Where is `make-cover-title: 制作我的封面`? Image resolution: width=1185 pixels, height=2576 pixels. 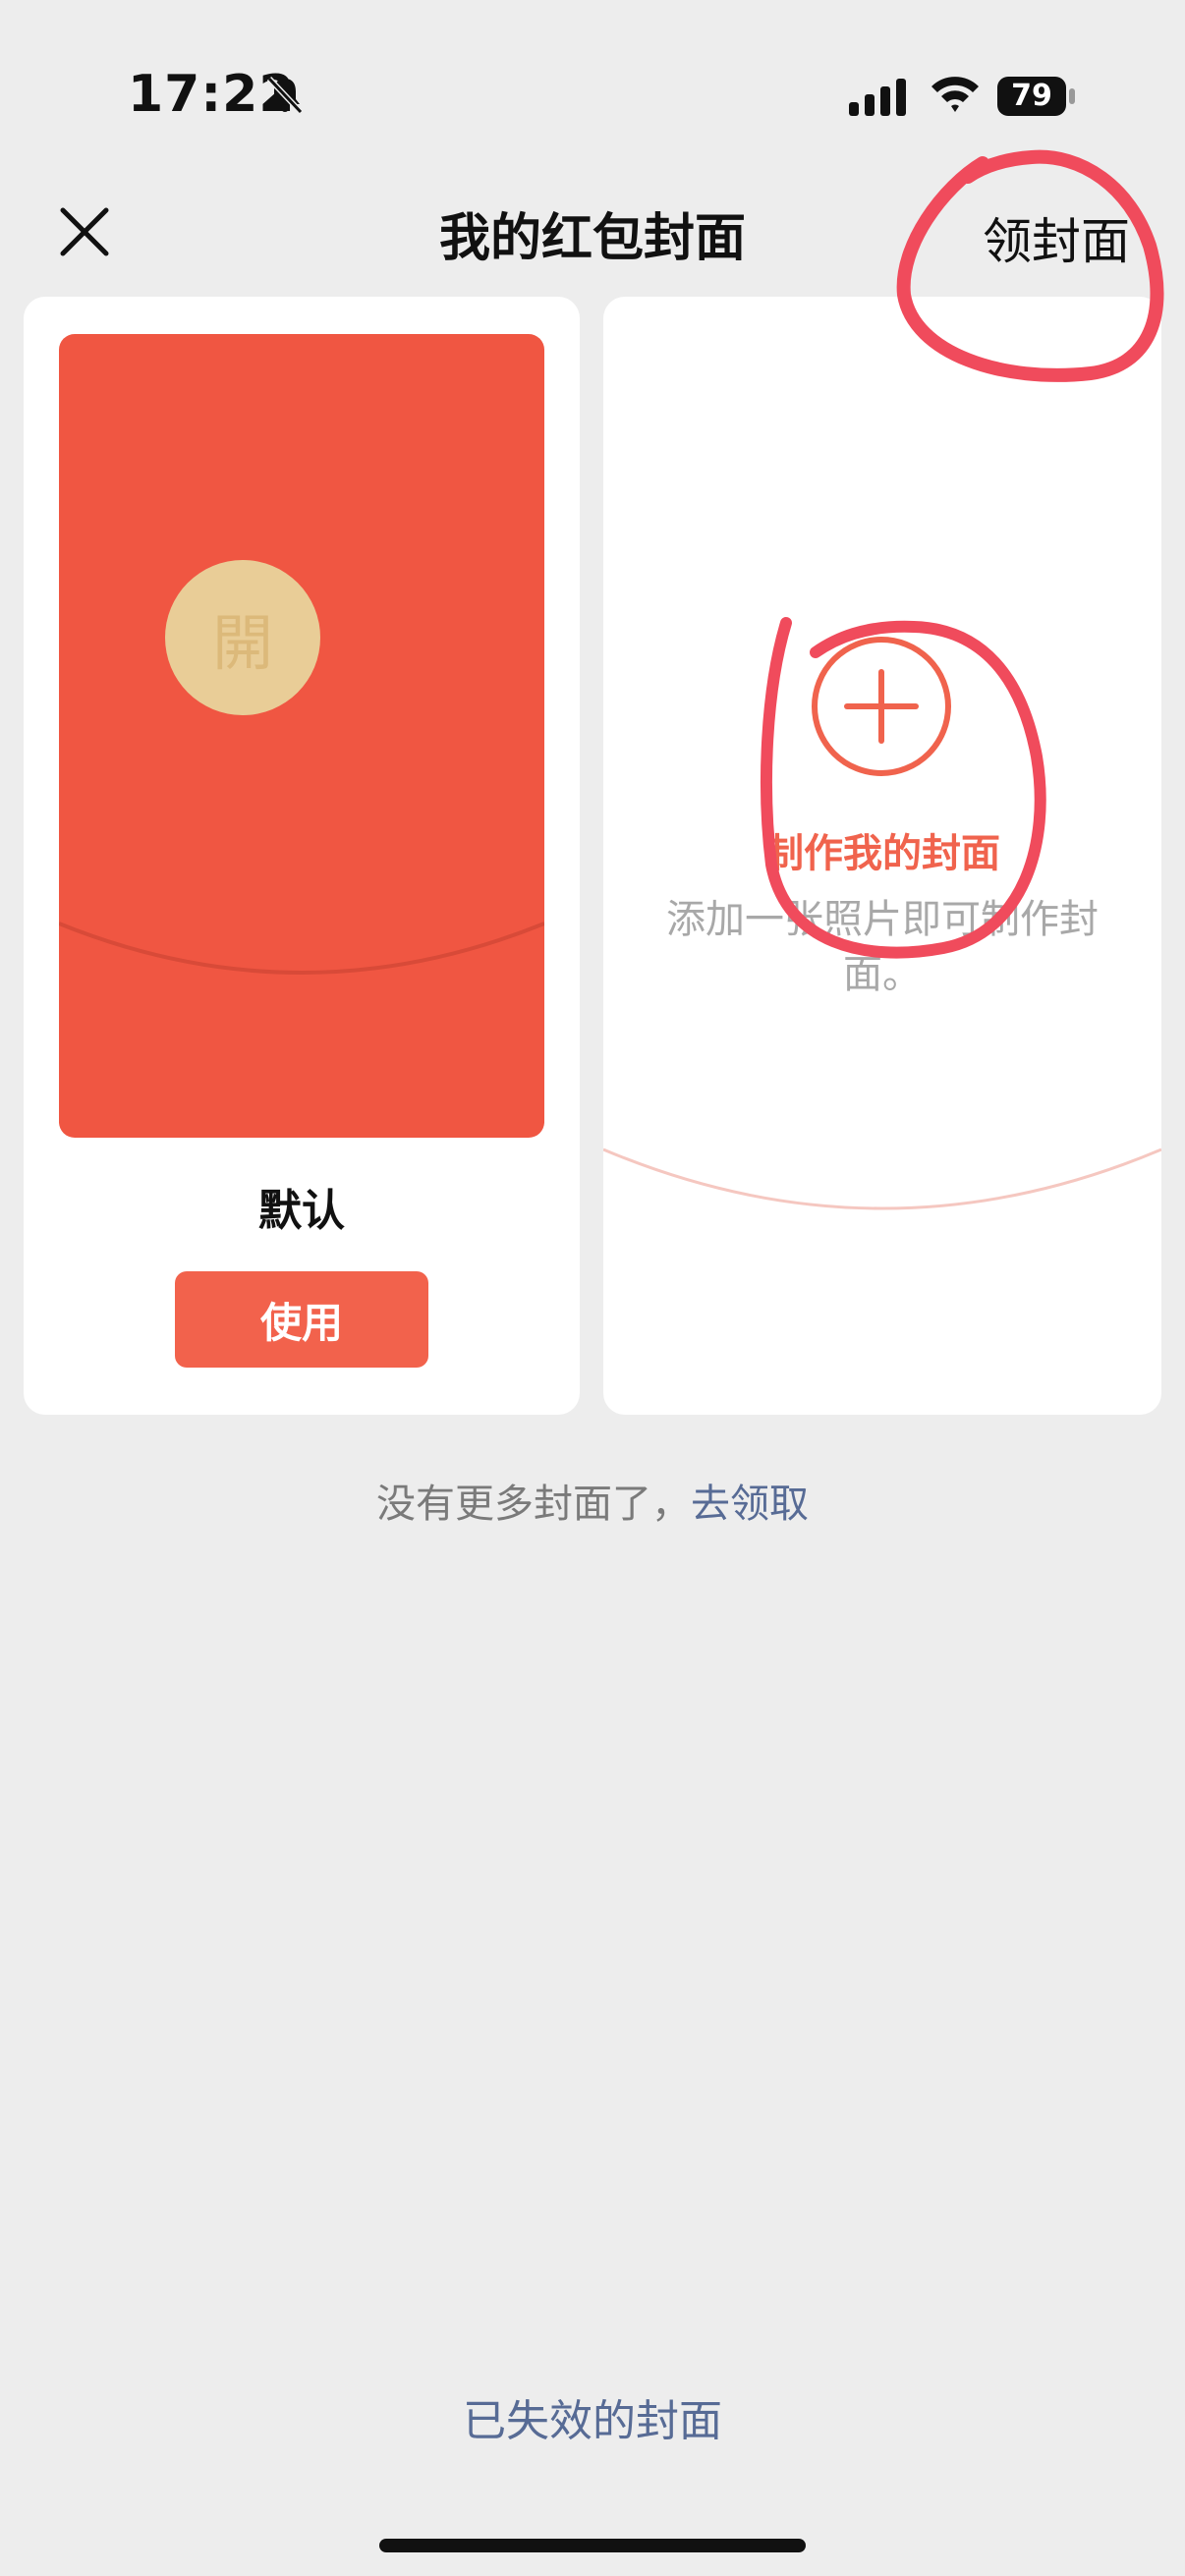 make-cover-title: 制作我的封面 is located at coordinates (882, 849).